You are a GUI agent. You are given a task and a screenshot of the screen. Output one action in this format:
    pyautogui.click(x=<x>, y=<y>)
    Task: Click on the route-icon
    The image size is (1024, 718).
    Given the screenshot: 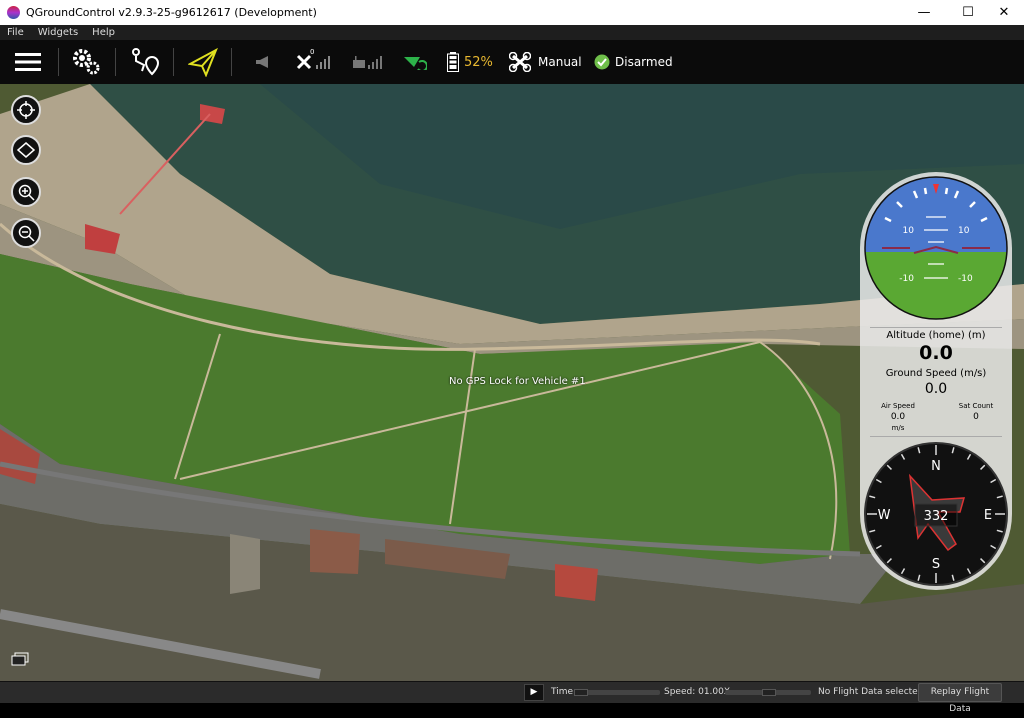 What is the action you would take?
    pyautogui.click(x=146, y=62)
    